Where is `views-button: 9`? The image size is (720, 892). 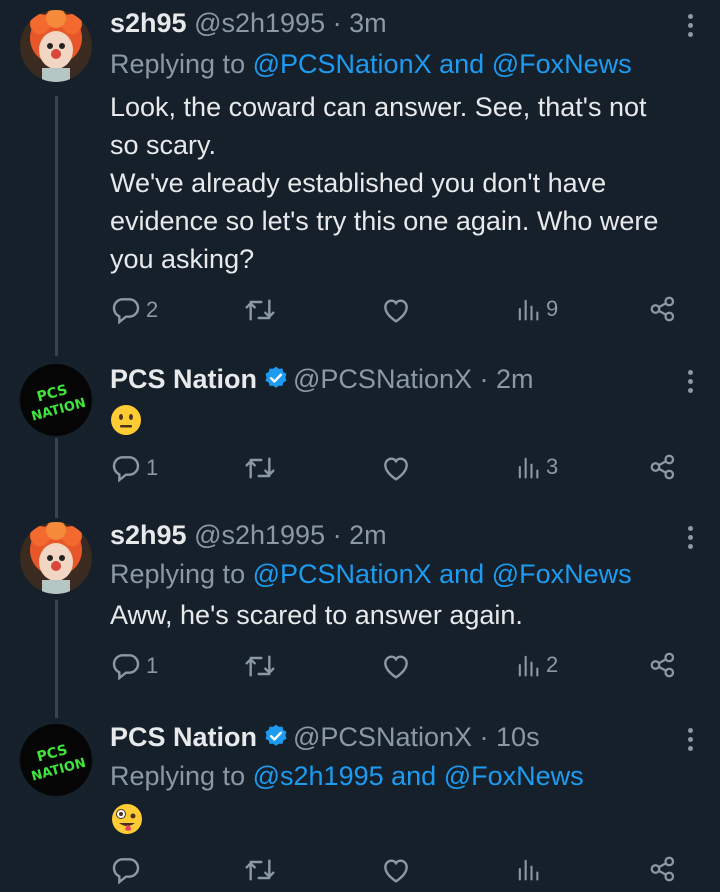
views-button: 9 is located at coordinates (536, 309).